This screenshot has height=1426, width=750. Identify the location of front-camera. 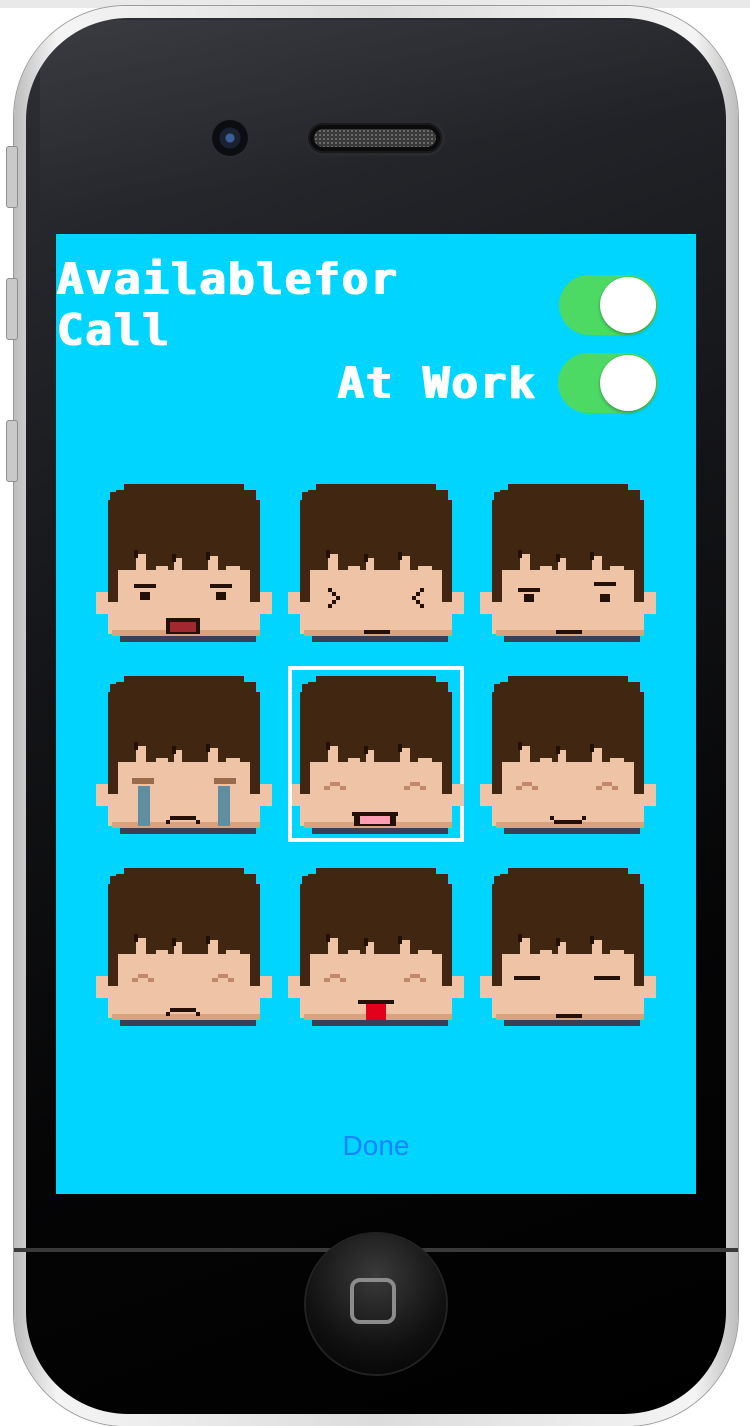
(230, 138).